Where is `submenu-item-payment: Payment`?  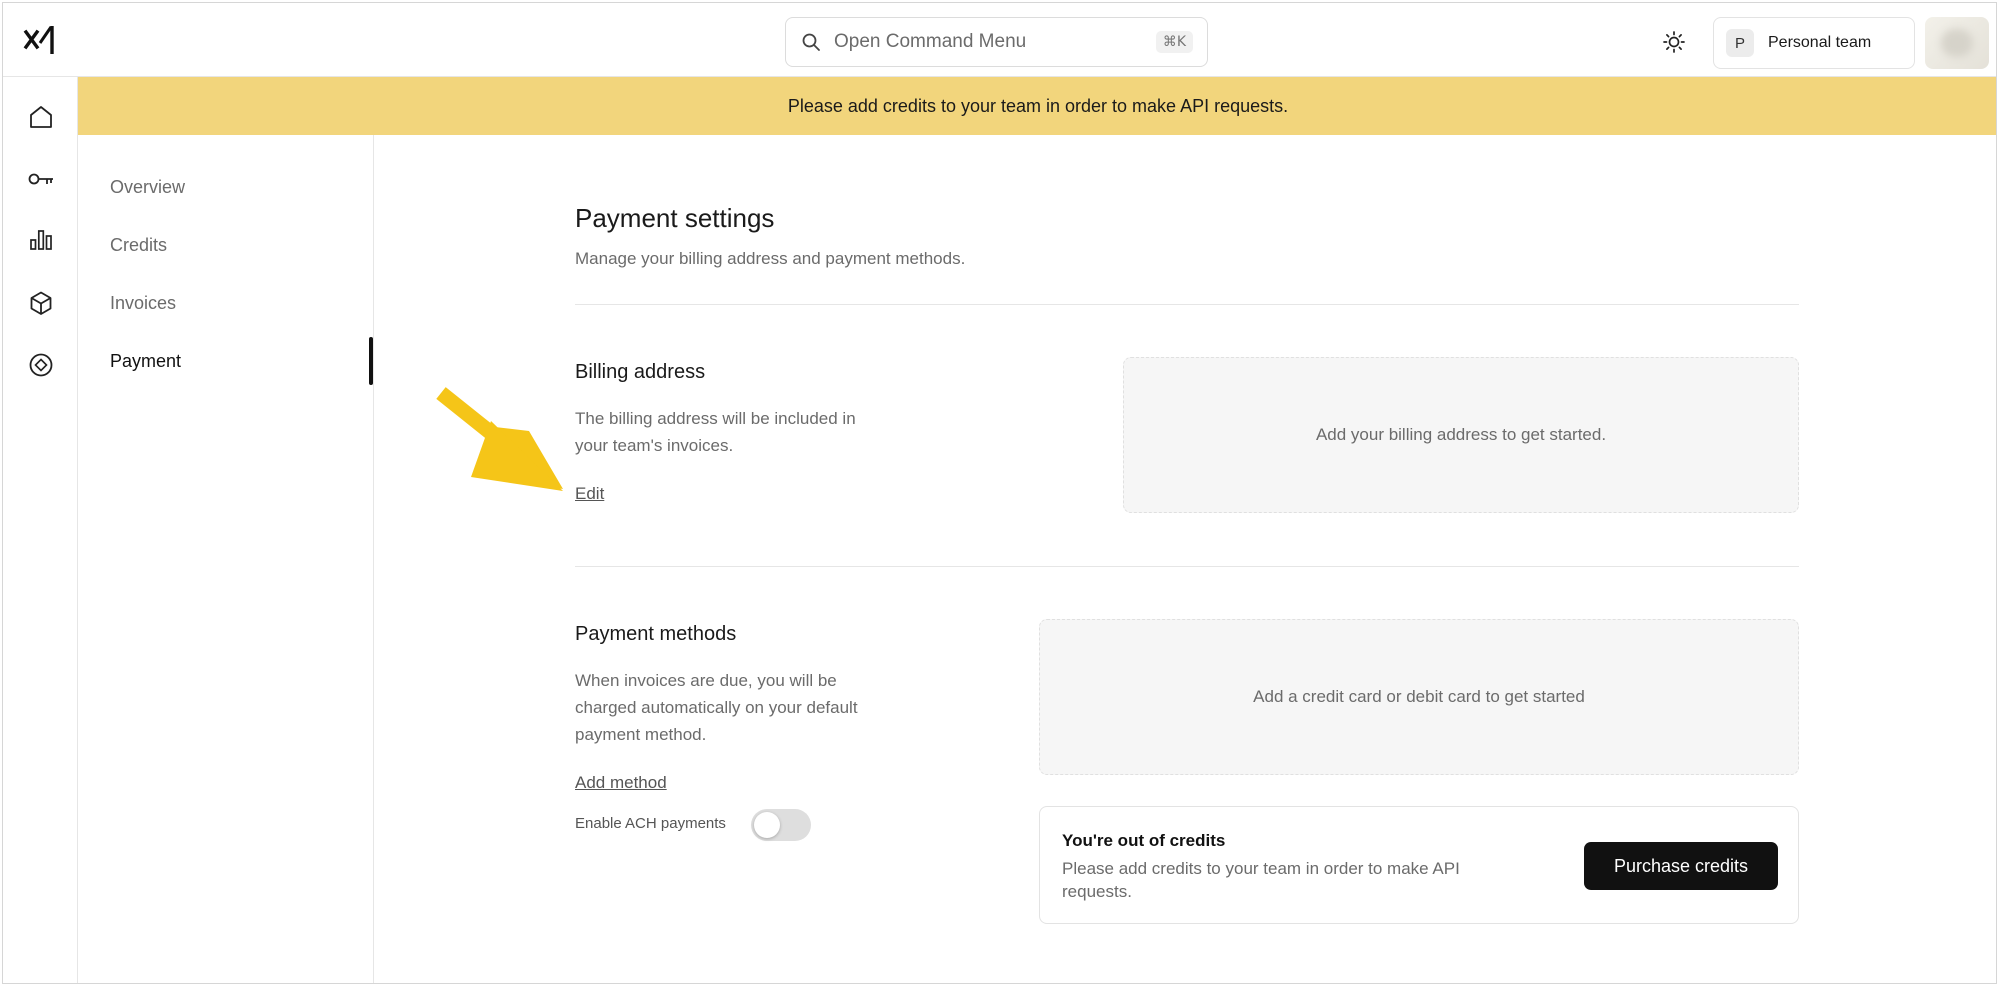
submenu-item-payment: Payment is located at coordinates (145, 361).